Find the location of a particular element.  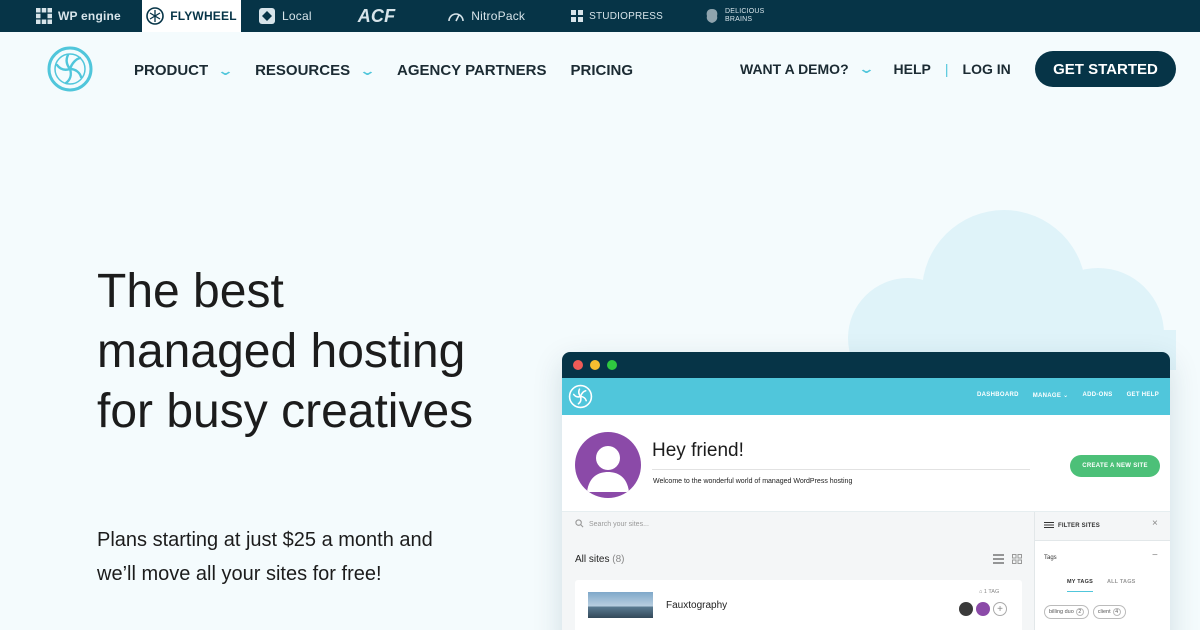

brand-nitropack: NitroPack is located at coordinates (476, 16).